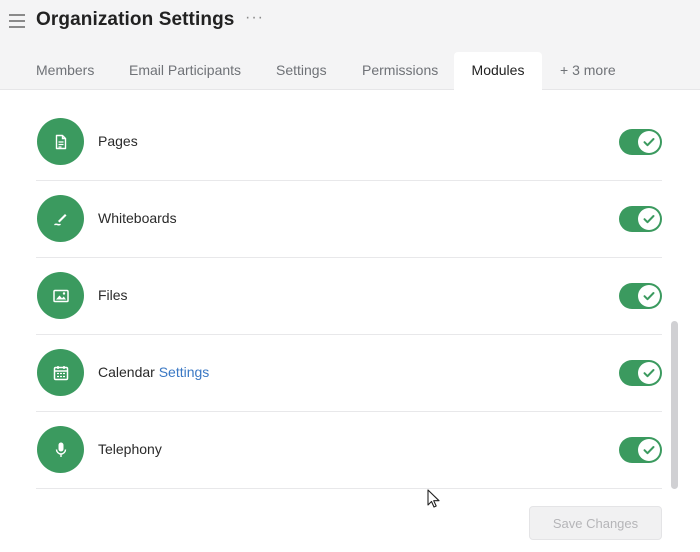  What do you see at coordinates (400, 71) in the screenshot?
I see `tab-permissions: Permissions` at bounding box center [400, 71].